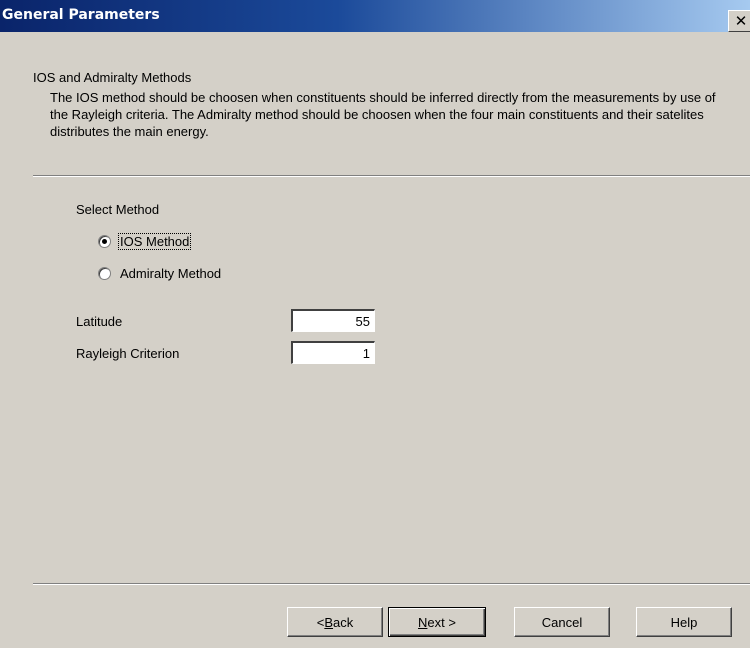 This screenshot has width=750, height=648. I want to click on next-button-rest: ext >, so click(441, 622).